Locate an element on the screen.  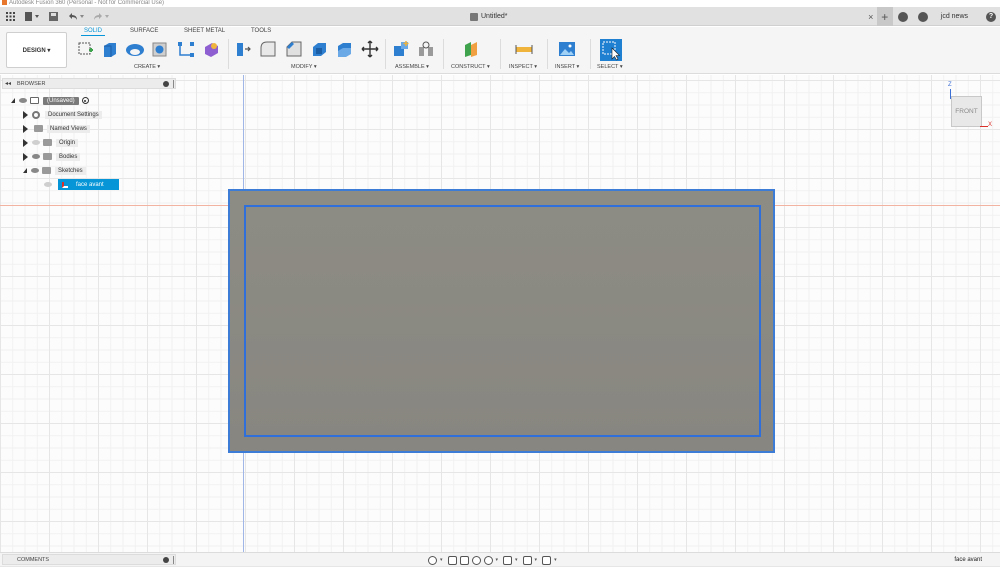
inspect-group-label: INSPECT ▾ is located at coordinates (523, 67).